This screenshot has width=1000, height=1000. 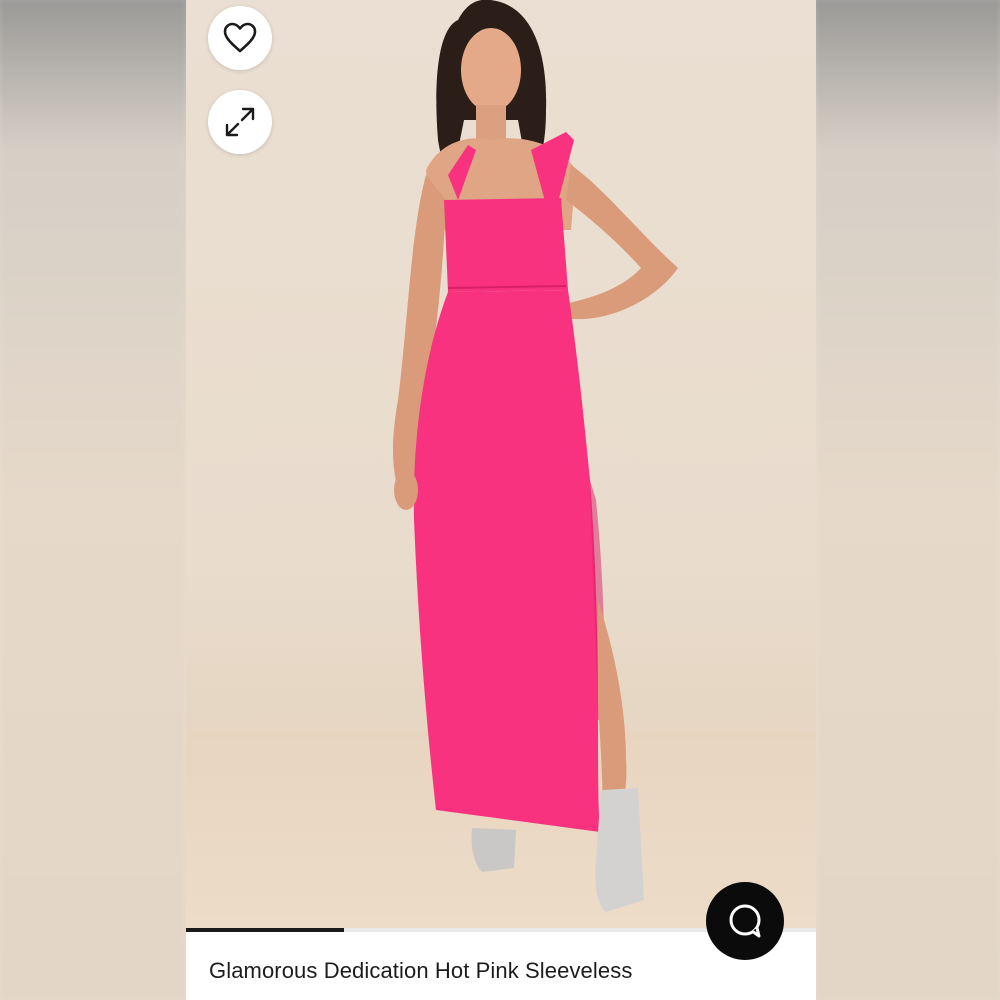 I want to click on chat-button, so click(x=745, y=921).